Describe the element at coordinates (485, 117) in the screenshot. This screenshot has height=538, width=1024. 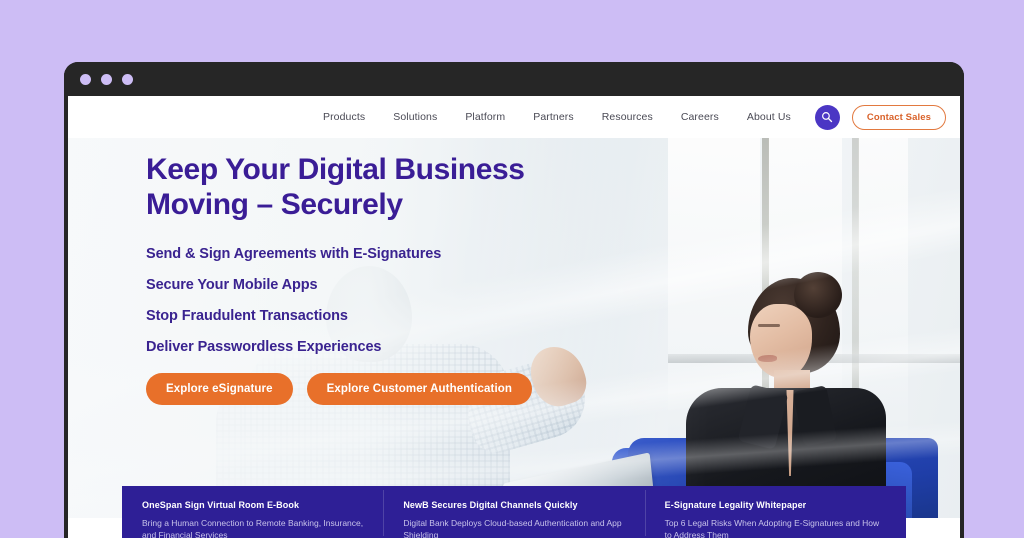
I see `nav-item-platform: Platform` at that location.